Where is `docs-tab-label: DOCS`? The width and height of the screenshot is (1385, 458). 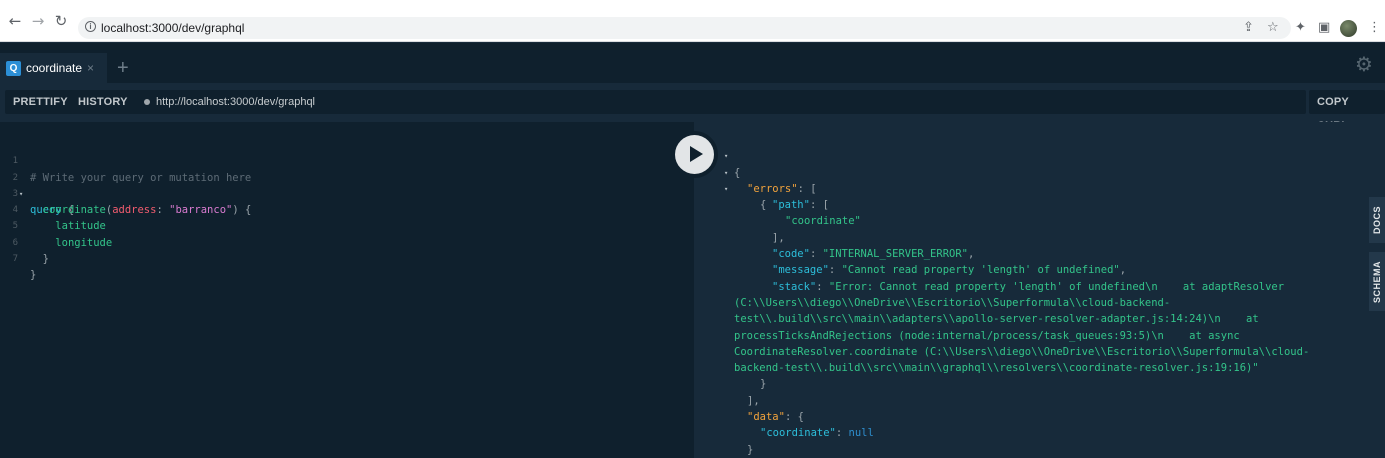
docs-tab-label: DOCS is located at coordinates (1377, 220).